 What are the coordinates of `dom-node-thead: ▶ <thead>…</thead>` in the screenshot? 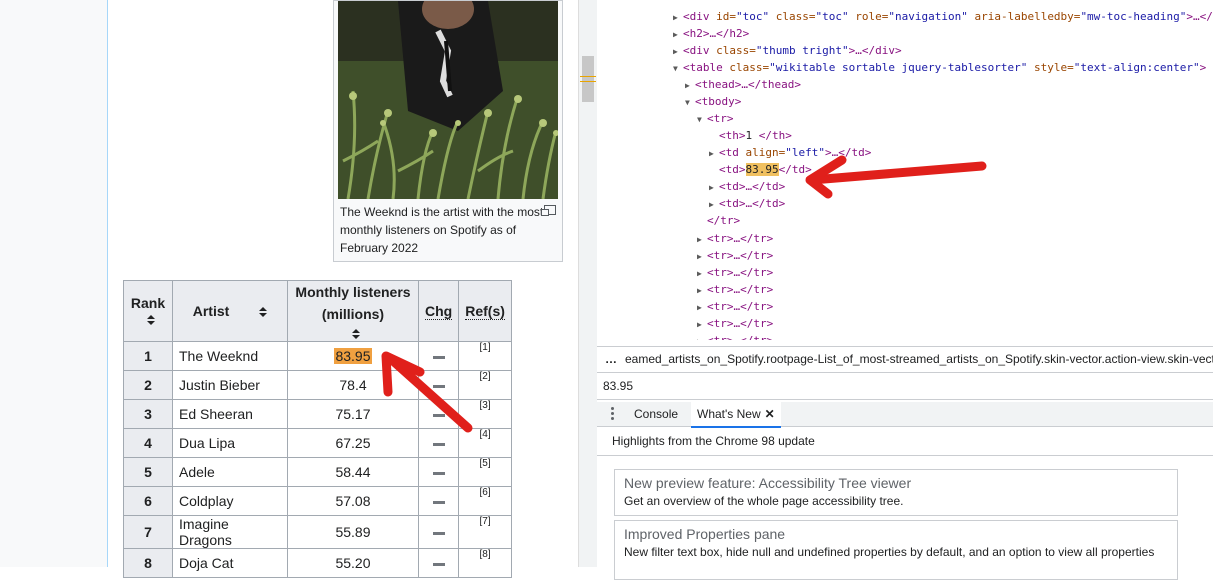 It's located at (743, 85).